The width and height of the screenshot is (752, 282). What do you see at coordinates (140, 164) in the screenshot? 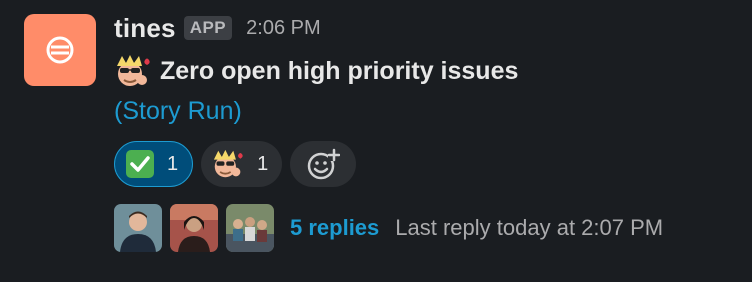
I see `check-mark-emoji-icon` at bounding box center [140, 164].